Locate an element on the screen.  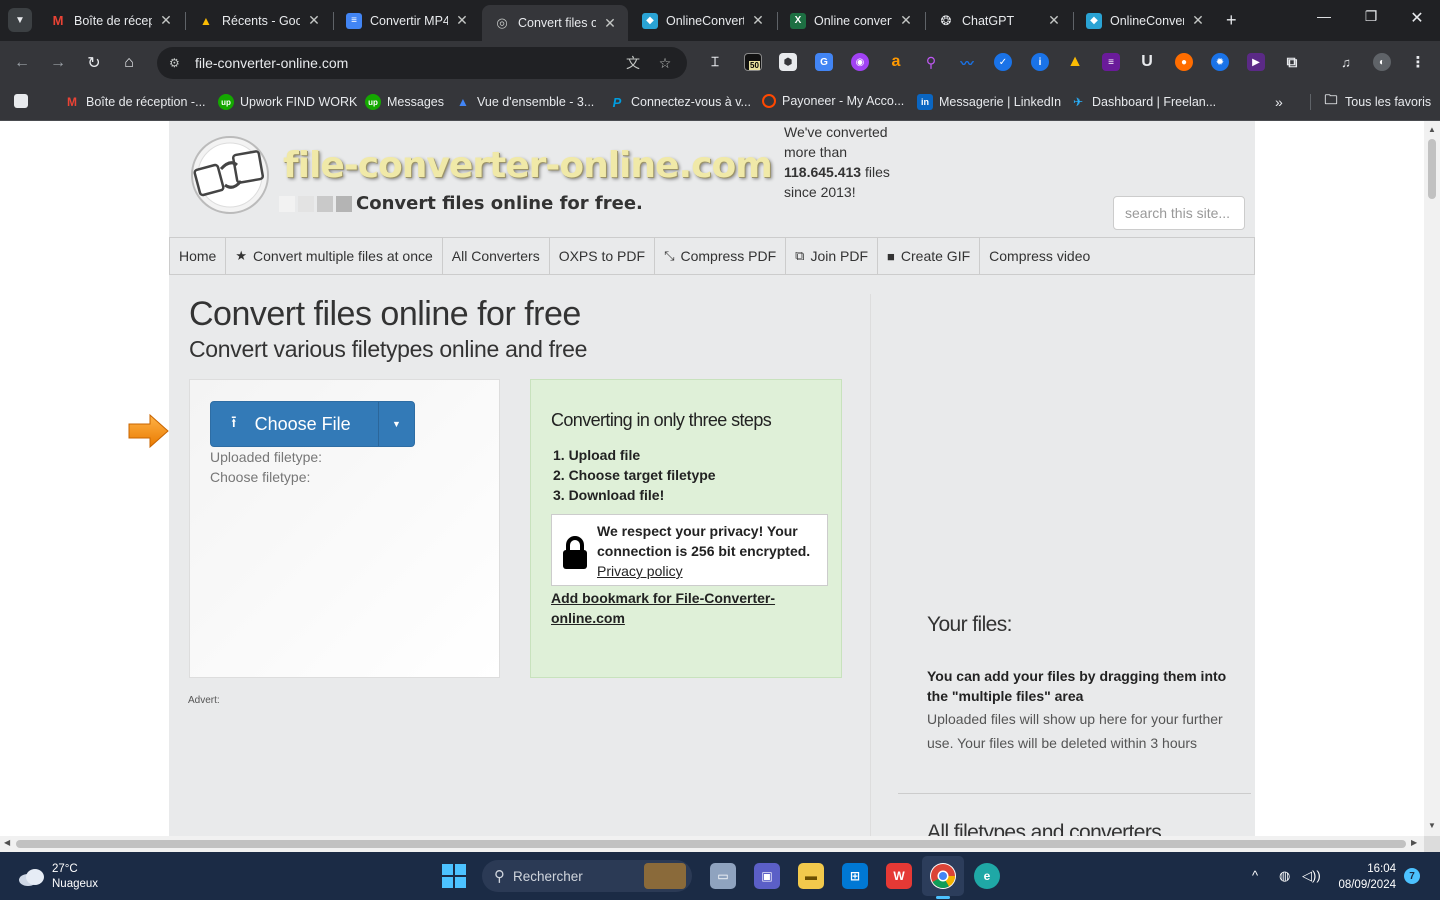
task-view-icon: ▭ is located at coordinates (723, 876).